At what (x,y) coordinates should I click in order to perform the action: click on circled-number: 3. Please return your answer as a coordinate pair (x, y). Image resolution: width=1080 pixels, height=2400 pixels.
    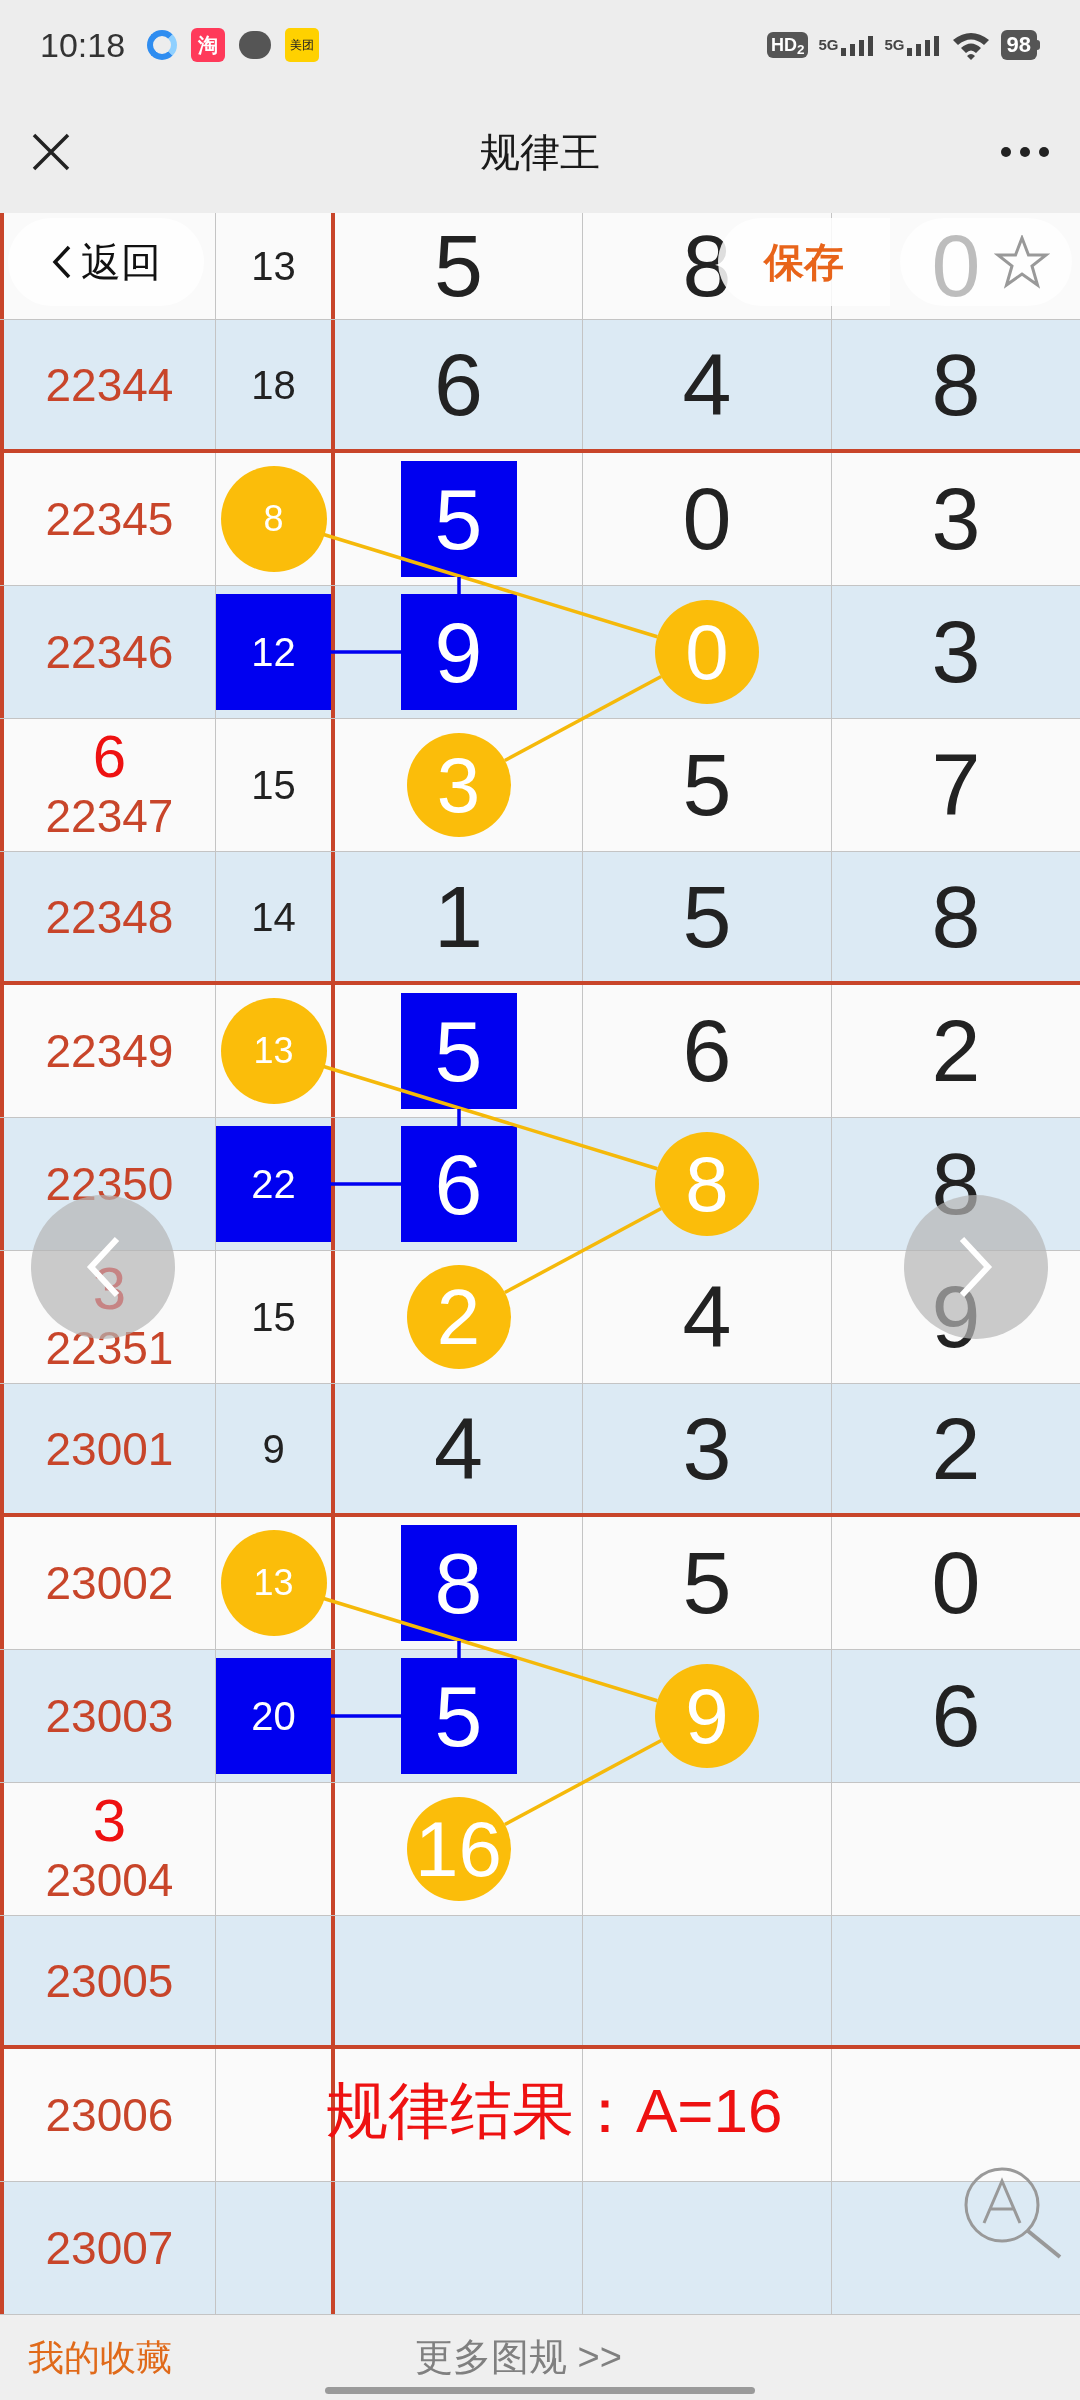
    Looking at the image, I should click on (458, 785).